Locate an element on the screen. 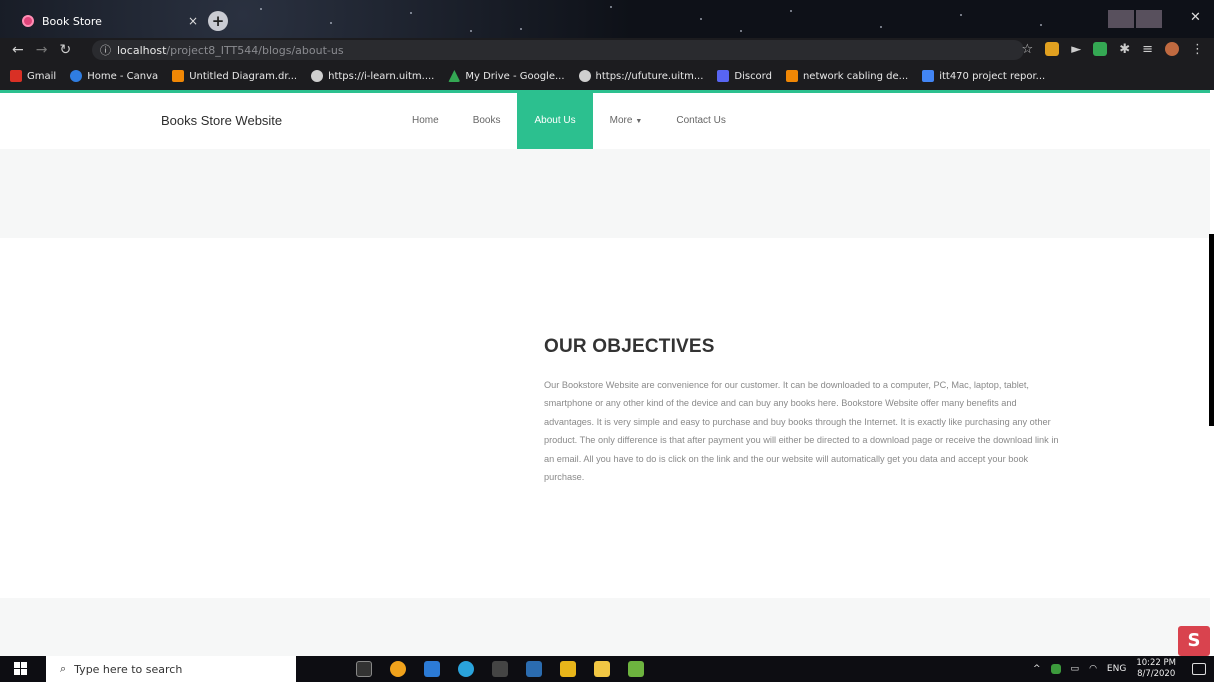  info-icon: ⓘ is located at coordinates (105, 50).